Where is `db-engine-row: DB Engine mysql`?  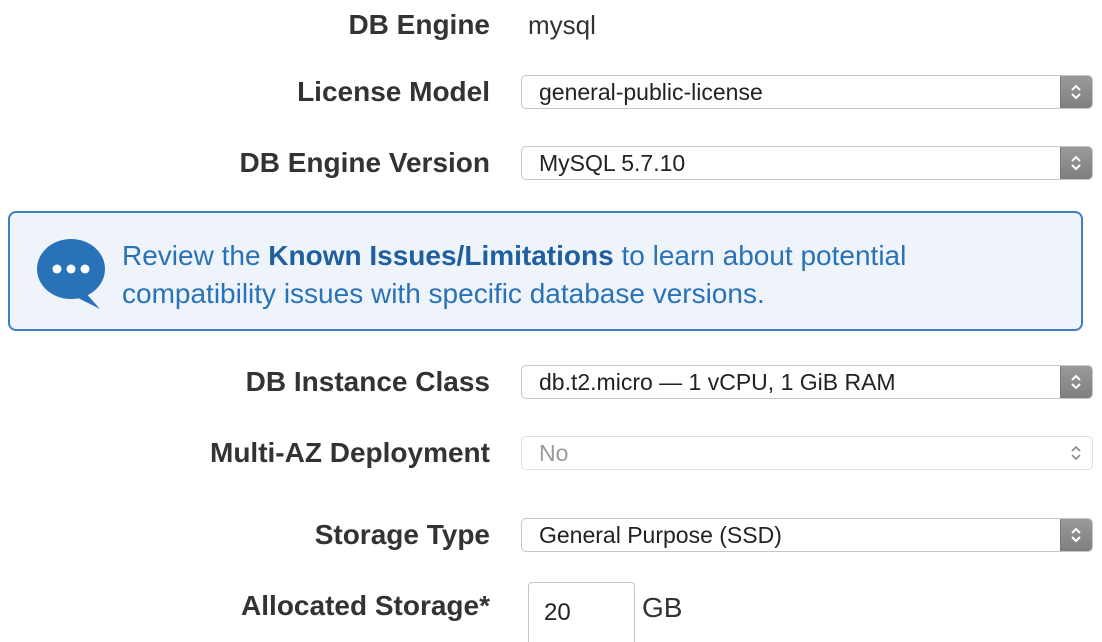
db-engine-row: DB Engine mysql is located at coordinates (551, 25).